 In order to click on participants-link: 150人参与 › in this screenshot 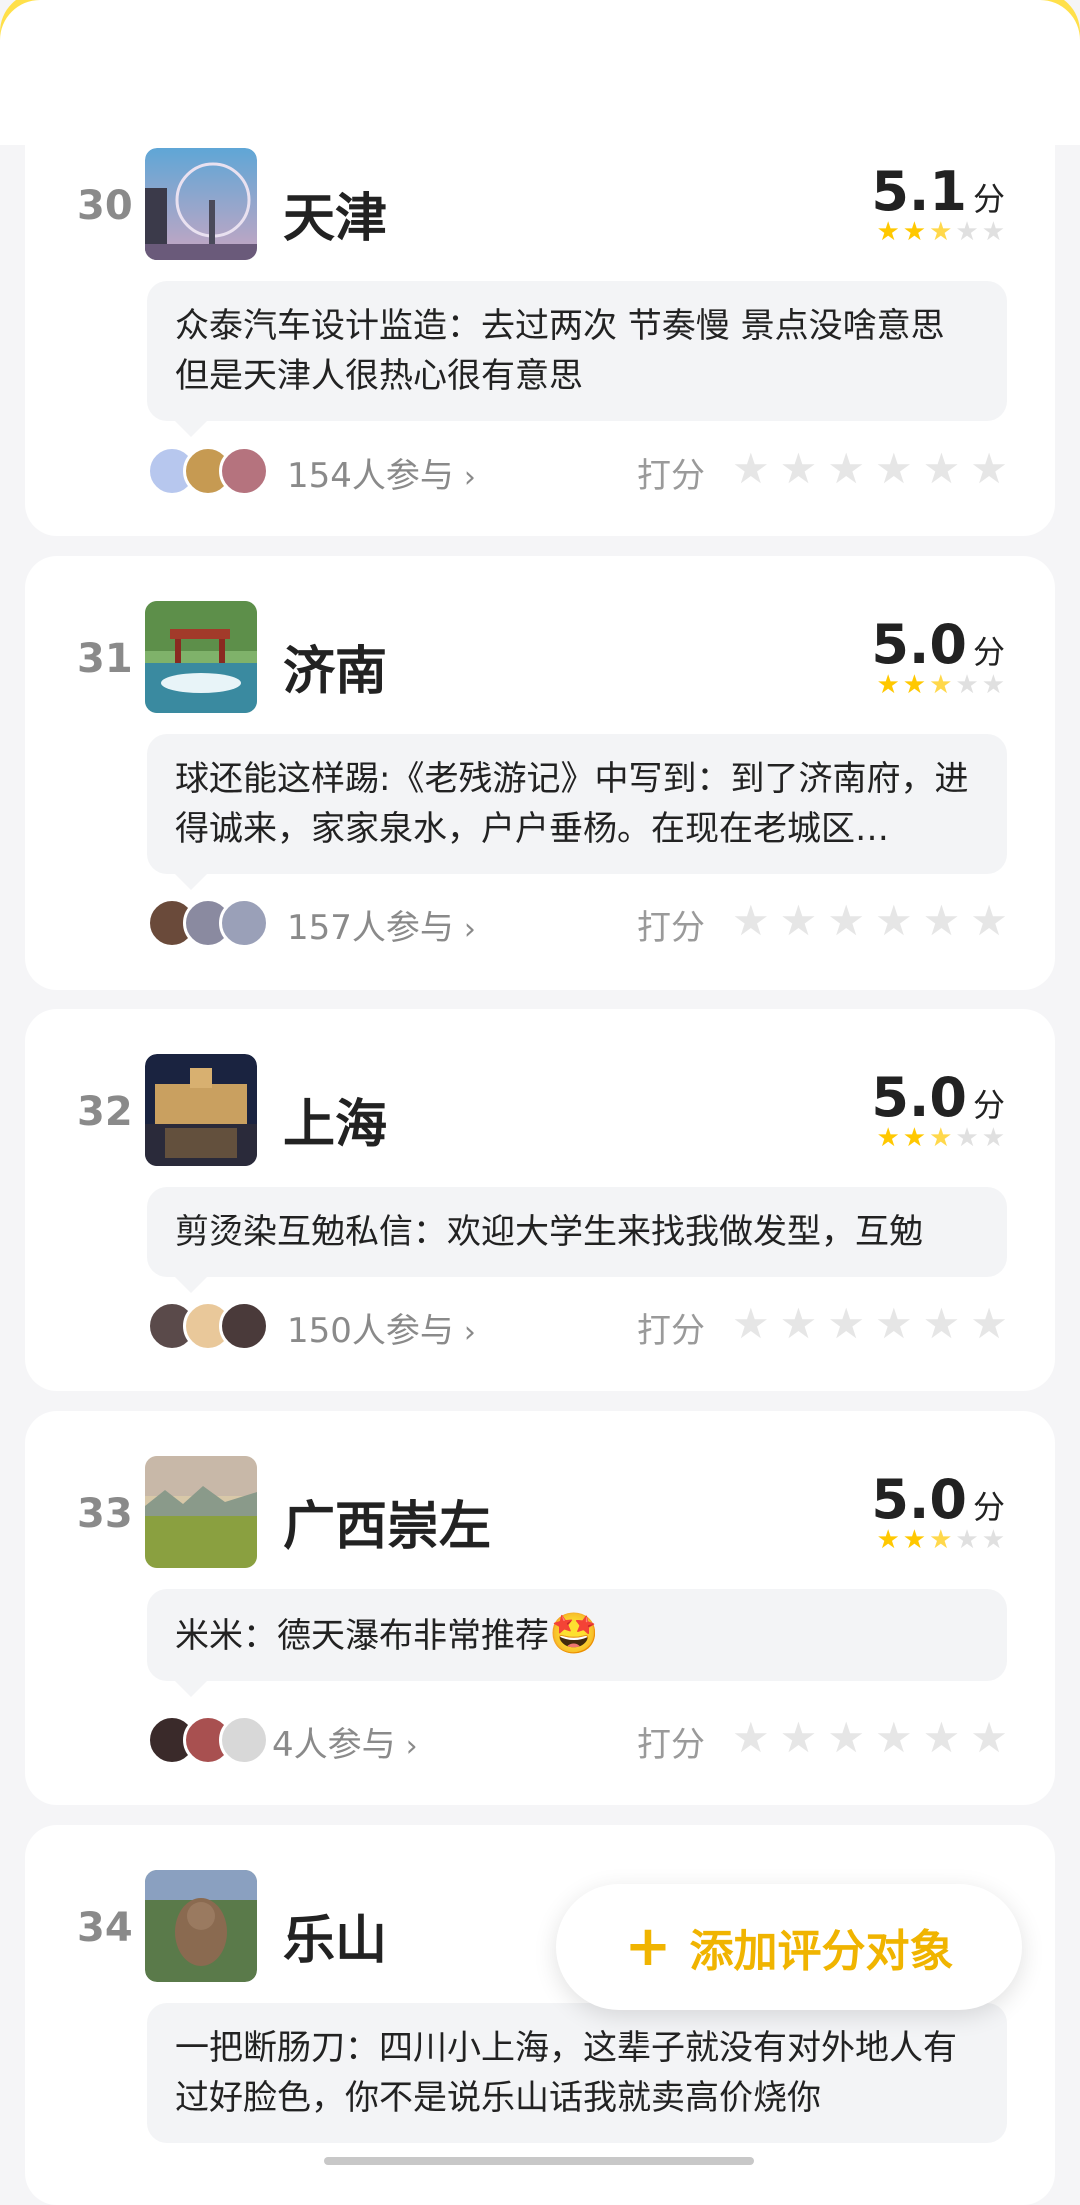, I will do `click(381, 1327)`.